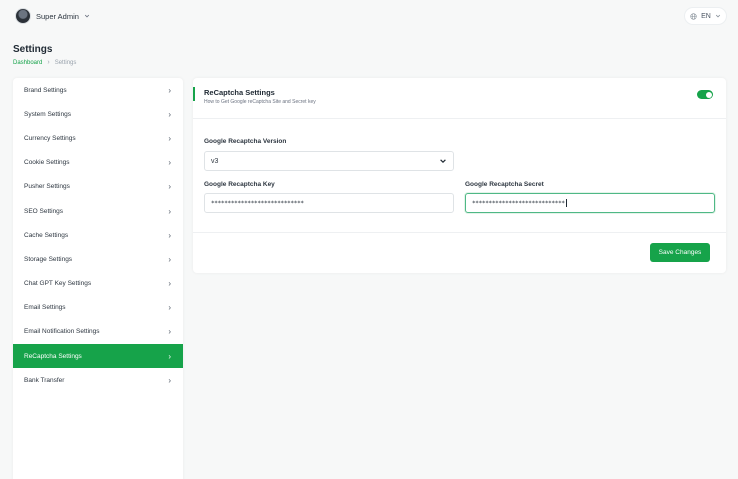 The image size is (738, 479). Describe the element at coordinates (98, 211) in the screenshot. I see `sidebar-item-seo-settings: SEO Settings ›` at that location.